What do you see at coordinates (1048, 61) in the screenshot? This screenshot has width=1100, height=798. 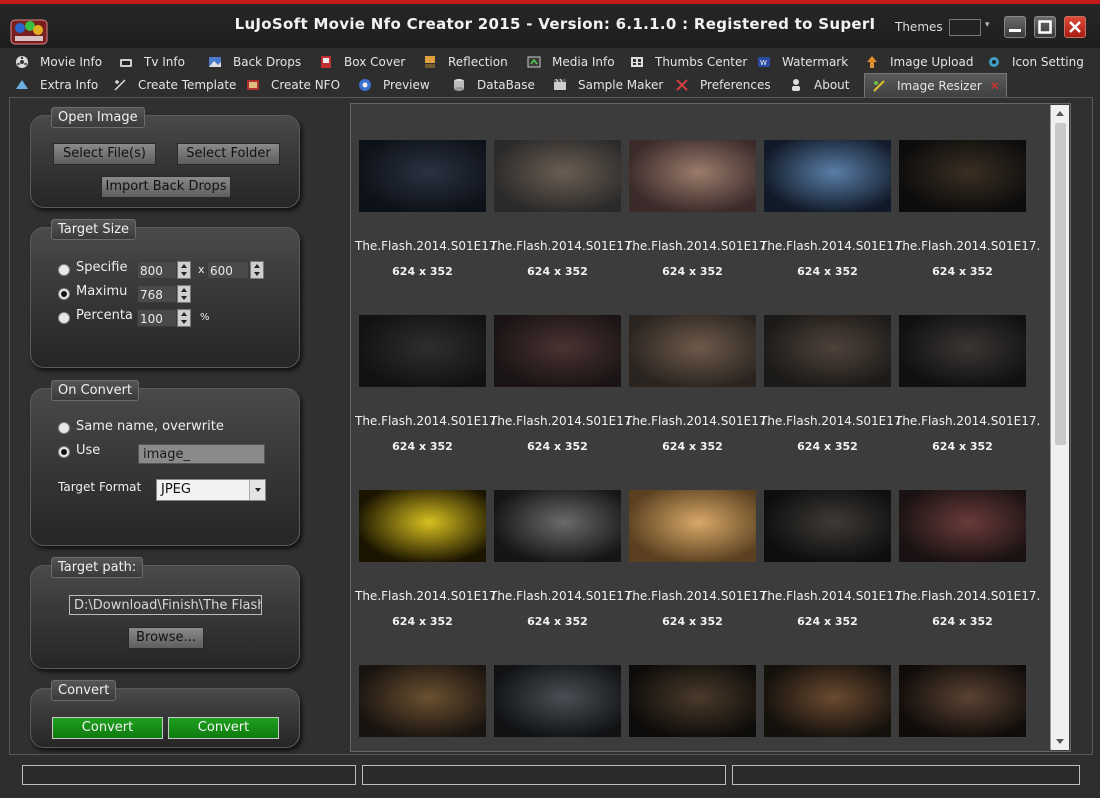 I see `tab-label: Icon Setting` at bounding box center [1048, 61].